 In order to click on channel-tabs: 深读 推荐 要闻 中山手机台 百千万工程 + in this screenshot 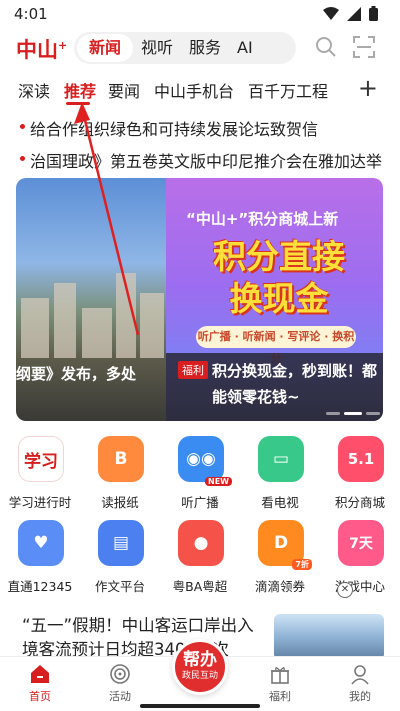, I will do `click(200, 89)`.